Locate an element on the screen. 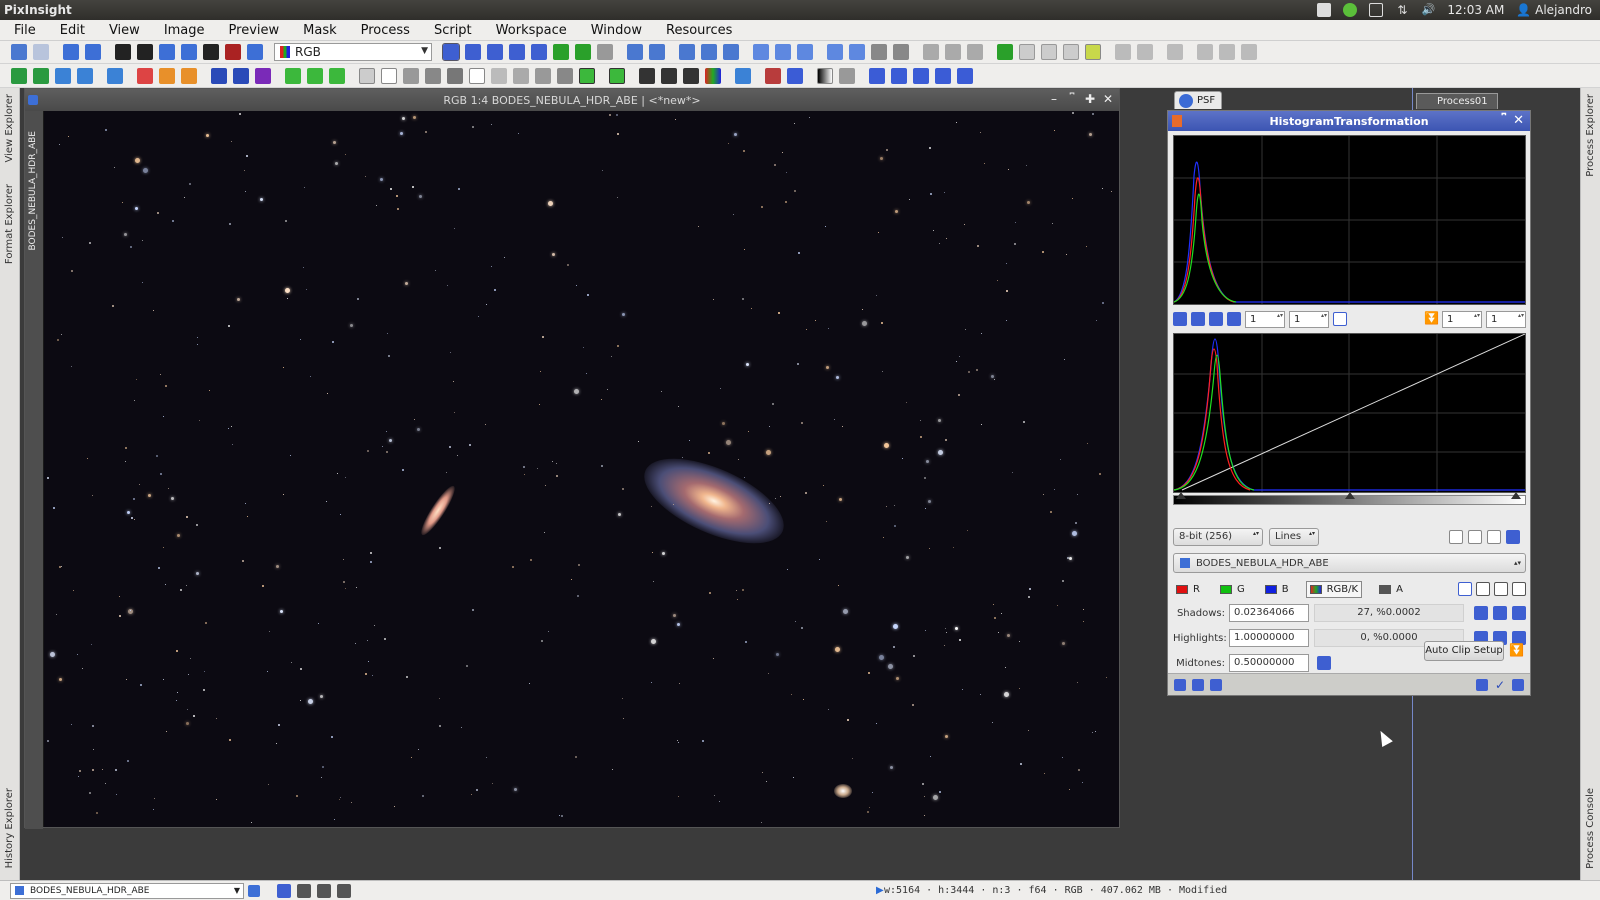 This screenshot has width=1600, height=900. cascade-windows-icon is located at coordinates (805, 52).